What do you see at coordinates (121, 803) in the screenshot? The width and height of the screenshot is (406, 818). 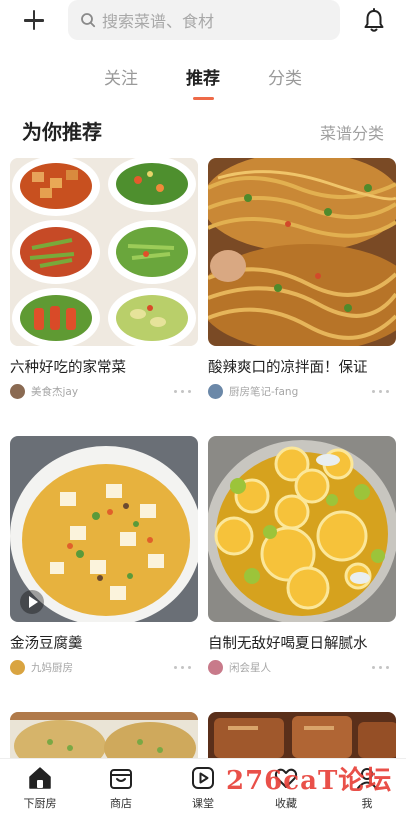 I see `nav-label: 商店` at bounding box center [121, 803].